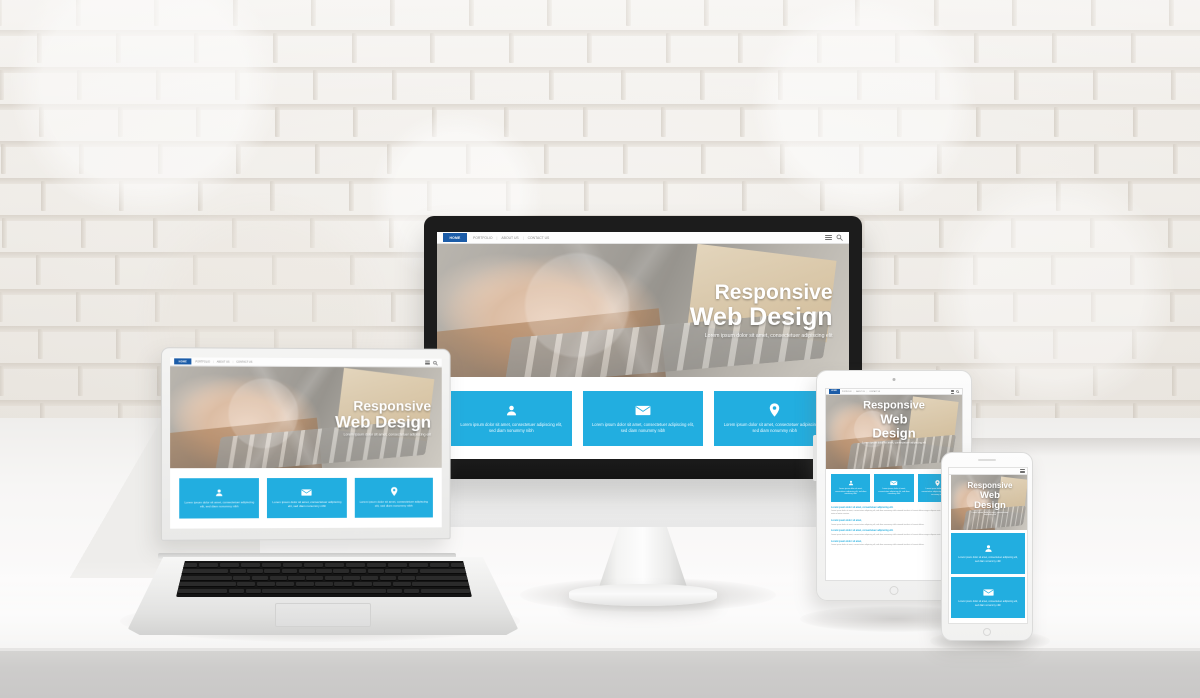 The image size is (1200, 698). Describe the element at coordinates (324, 579) in the screenshot. I see `laptop-keyboard` at that location.